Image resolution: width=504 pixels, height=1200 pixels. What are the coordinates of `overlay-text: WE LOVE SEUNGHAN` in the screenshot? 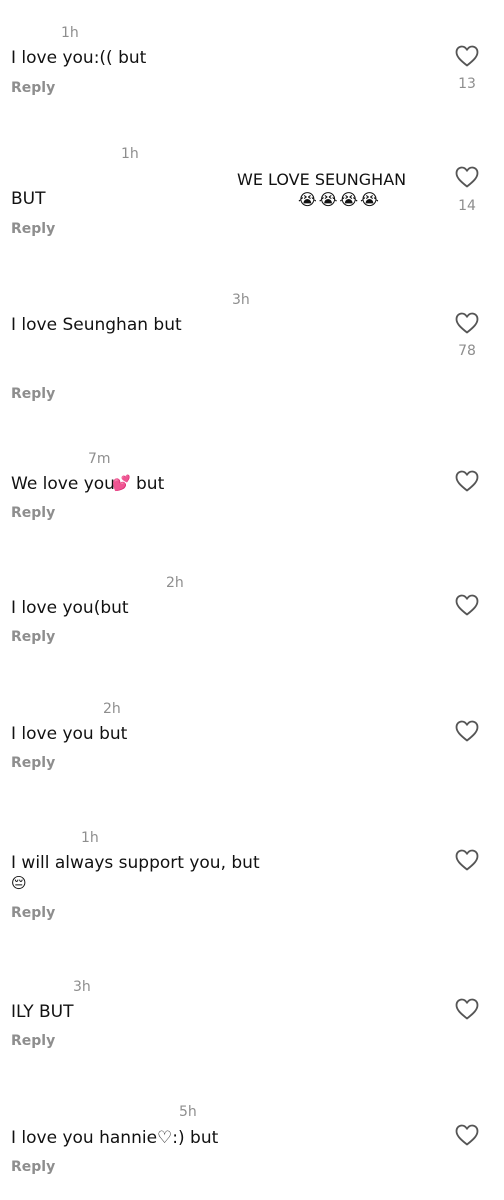 It's located at (322, 179).